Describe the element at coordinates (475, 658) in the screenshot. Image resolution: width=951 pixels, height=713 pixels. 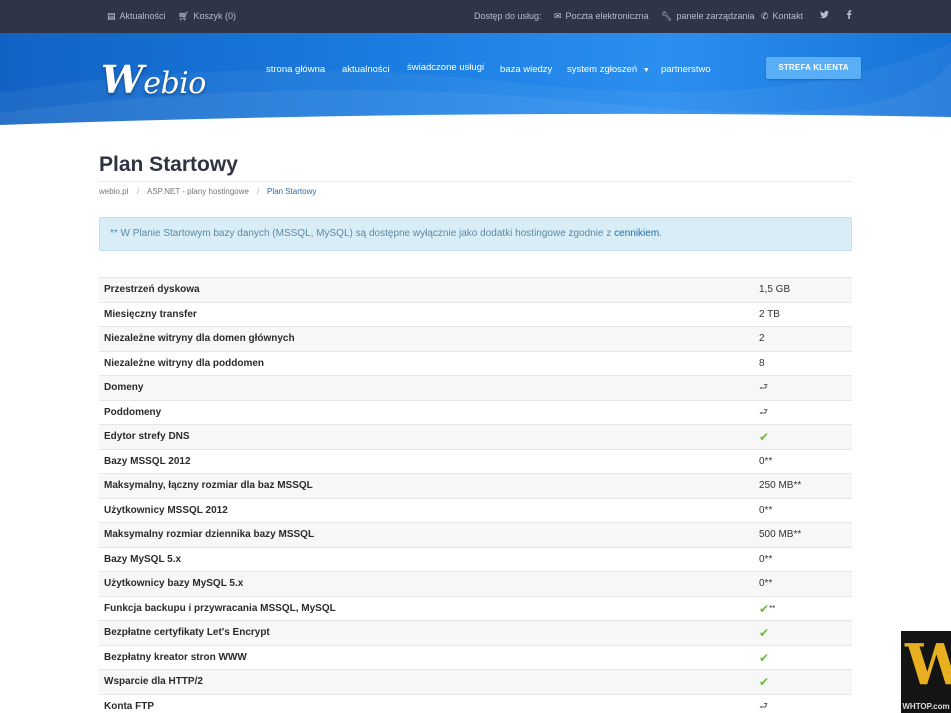
I see `table-row: Bezpłatny kreator stron WWW ✔` at that location.